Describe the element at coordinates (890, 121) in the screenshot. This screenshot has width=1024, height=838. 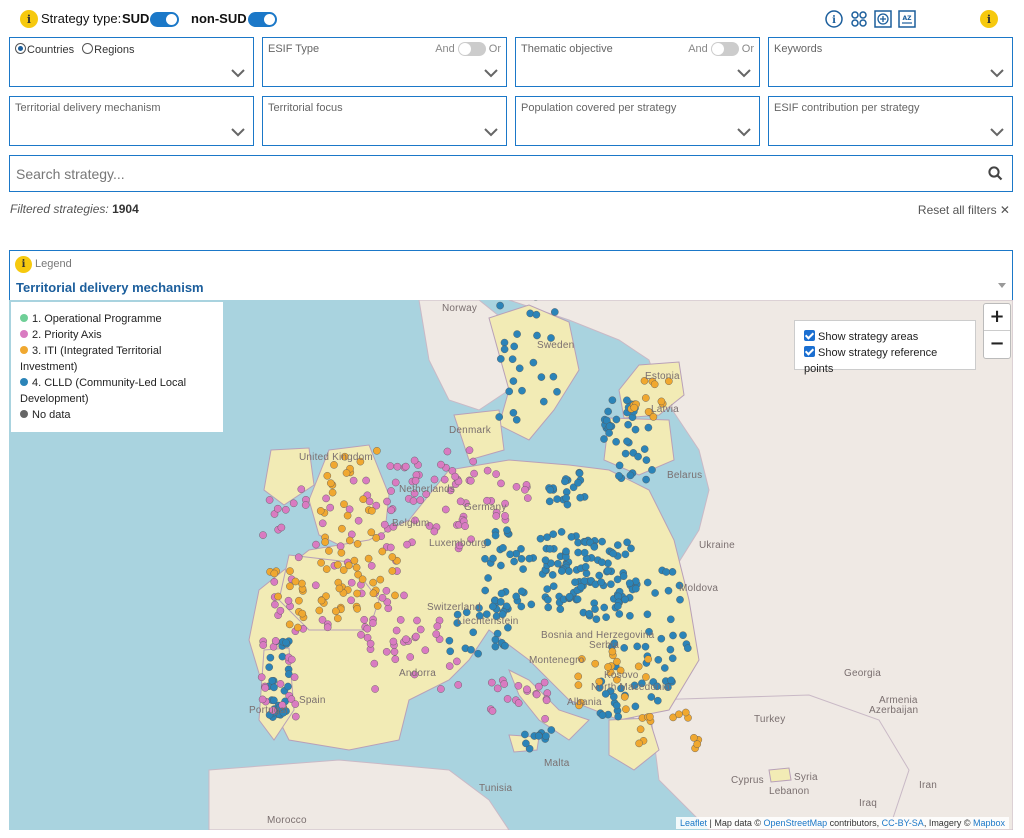
I see `esif-contribution-filter: ESIF contribution per strategy` at that location.